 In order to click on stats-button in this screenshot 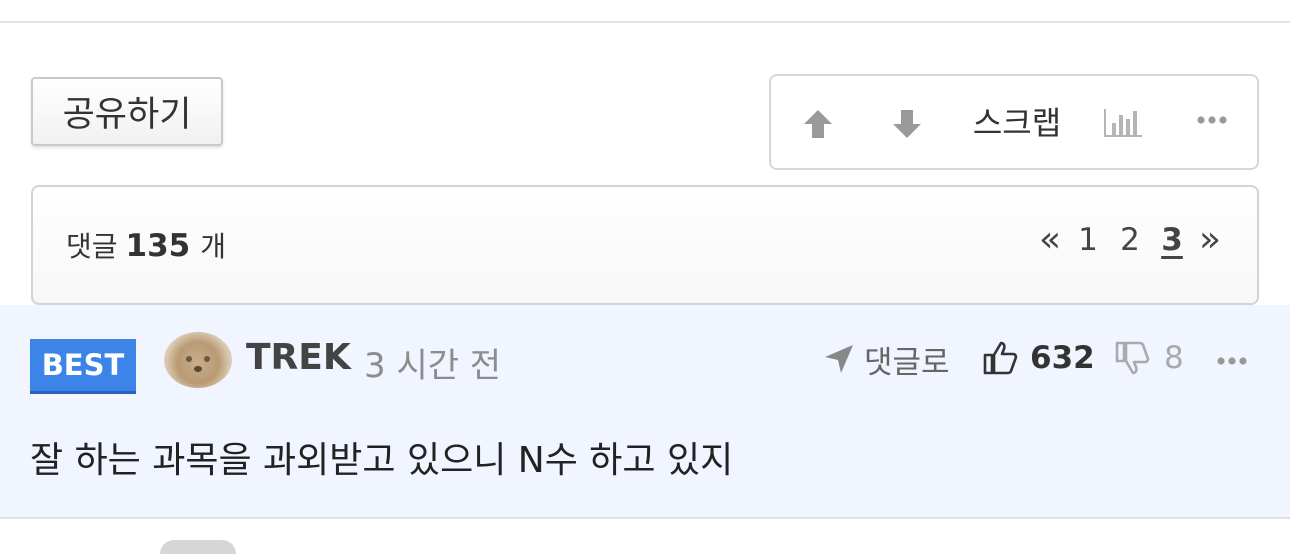, I will do `click(1123, 122)`.